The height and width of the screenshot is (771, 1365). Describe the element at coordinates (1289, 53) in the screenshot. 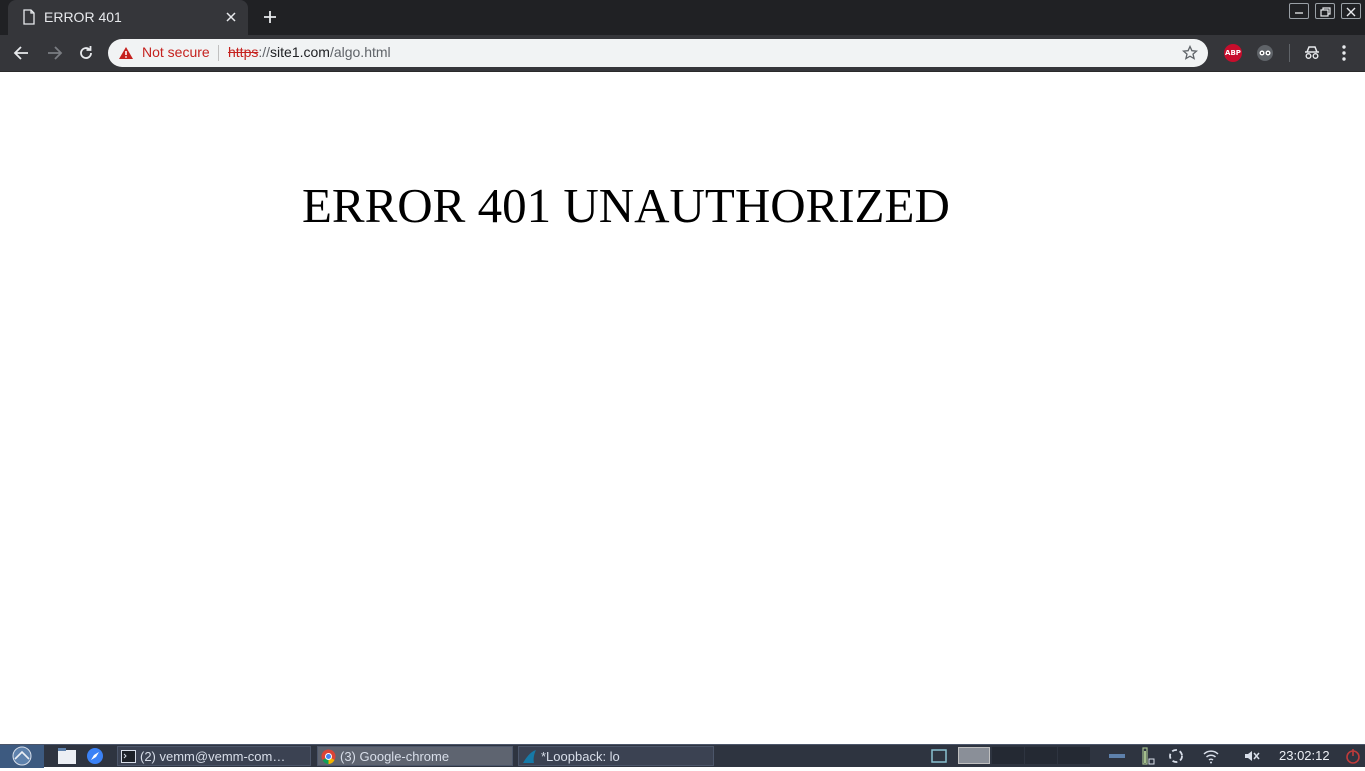

I see `toolbar-divider` at that location.